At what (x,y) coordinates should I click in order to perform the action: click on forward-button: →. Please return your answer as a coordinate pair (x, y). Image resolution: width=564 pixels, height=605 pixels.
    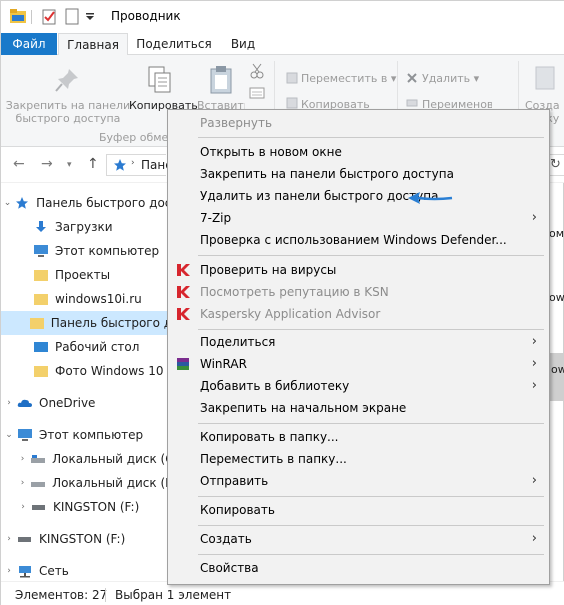
    Looking at the image, I should click on (47, 164).